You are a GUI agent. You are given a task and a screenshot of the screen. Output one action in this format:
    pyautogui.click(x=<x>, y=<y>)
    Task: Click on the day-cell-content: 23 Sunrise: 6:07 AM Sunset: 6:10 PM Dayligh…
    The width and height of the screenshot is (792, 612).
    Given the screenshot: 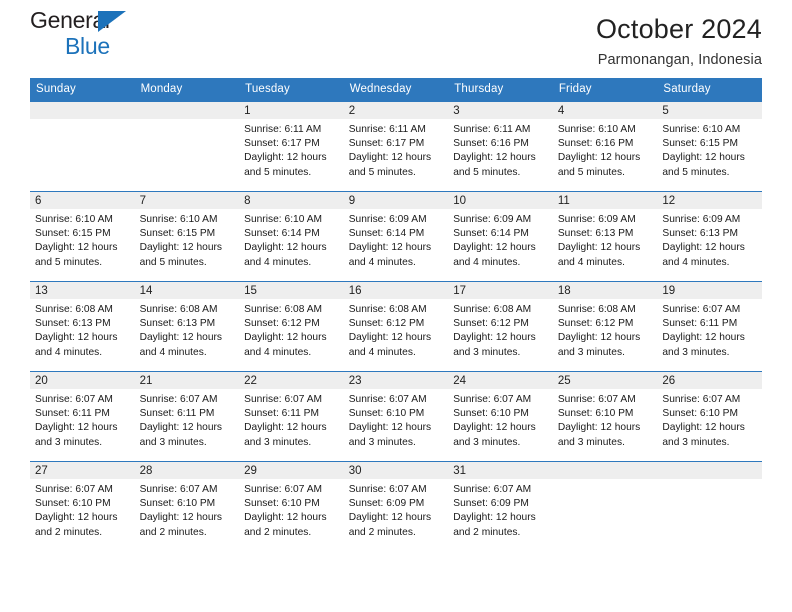 What is the action you would take?
    pyautogui.click(x=396, y=416)
    